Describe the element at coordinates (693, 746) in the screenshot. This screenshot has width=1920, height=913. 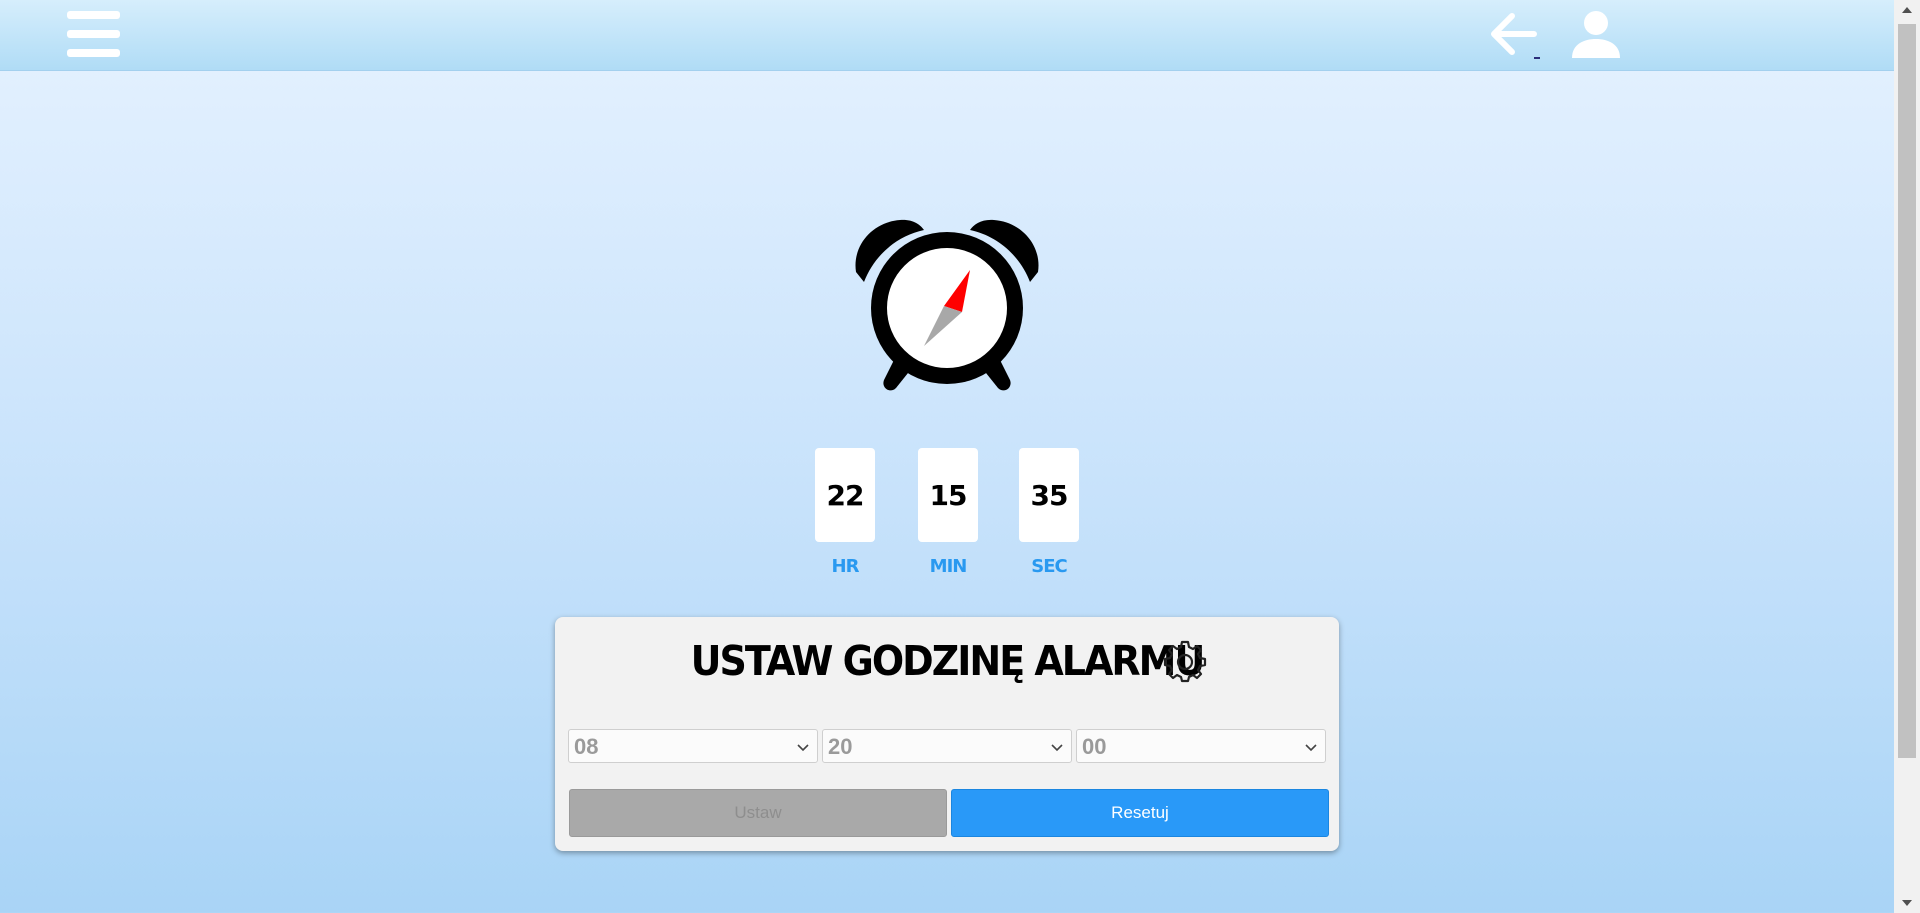
I see `hour-select: 08` at that location.